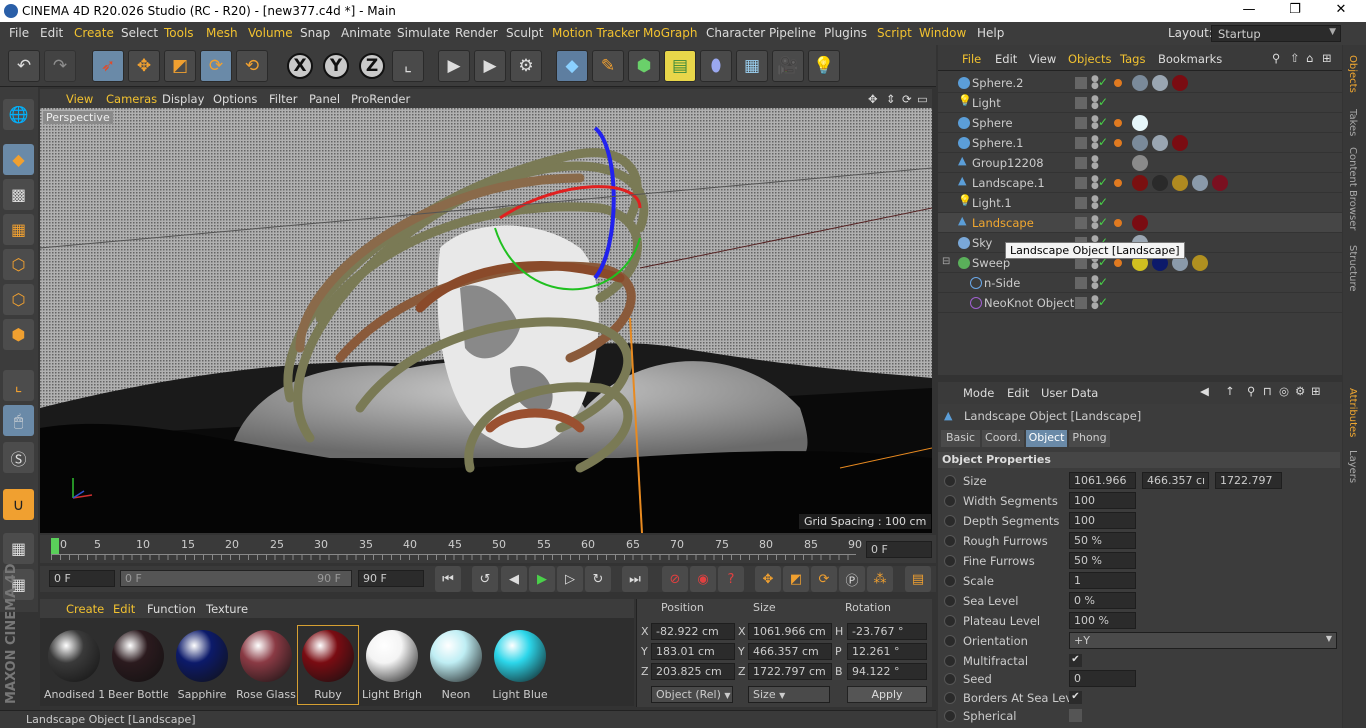 The width and height of the screenshot is (1366, 728). Describe the element at coordinates (1267, 391) in the screenshot. I see `lock-icon: ⊓` at that location.